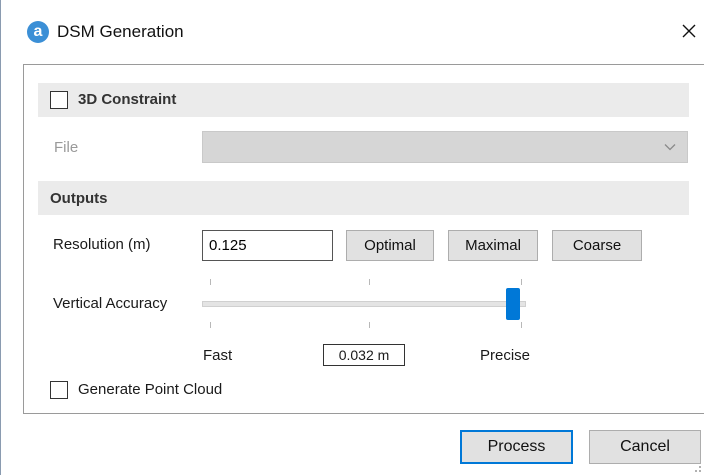 Image resolution: width=704 pixels, height=475 pixels. Describe the element at coordinates (66, 147) in the screenshot. I see `file-label: File` at that location.